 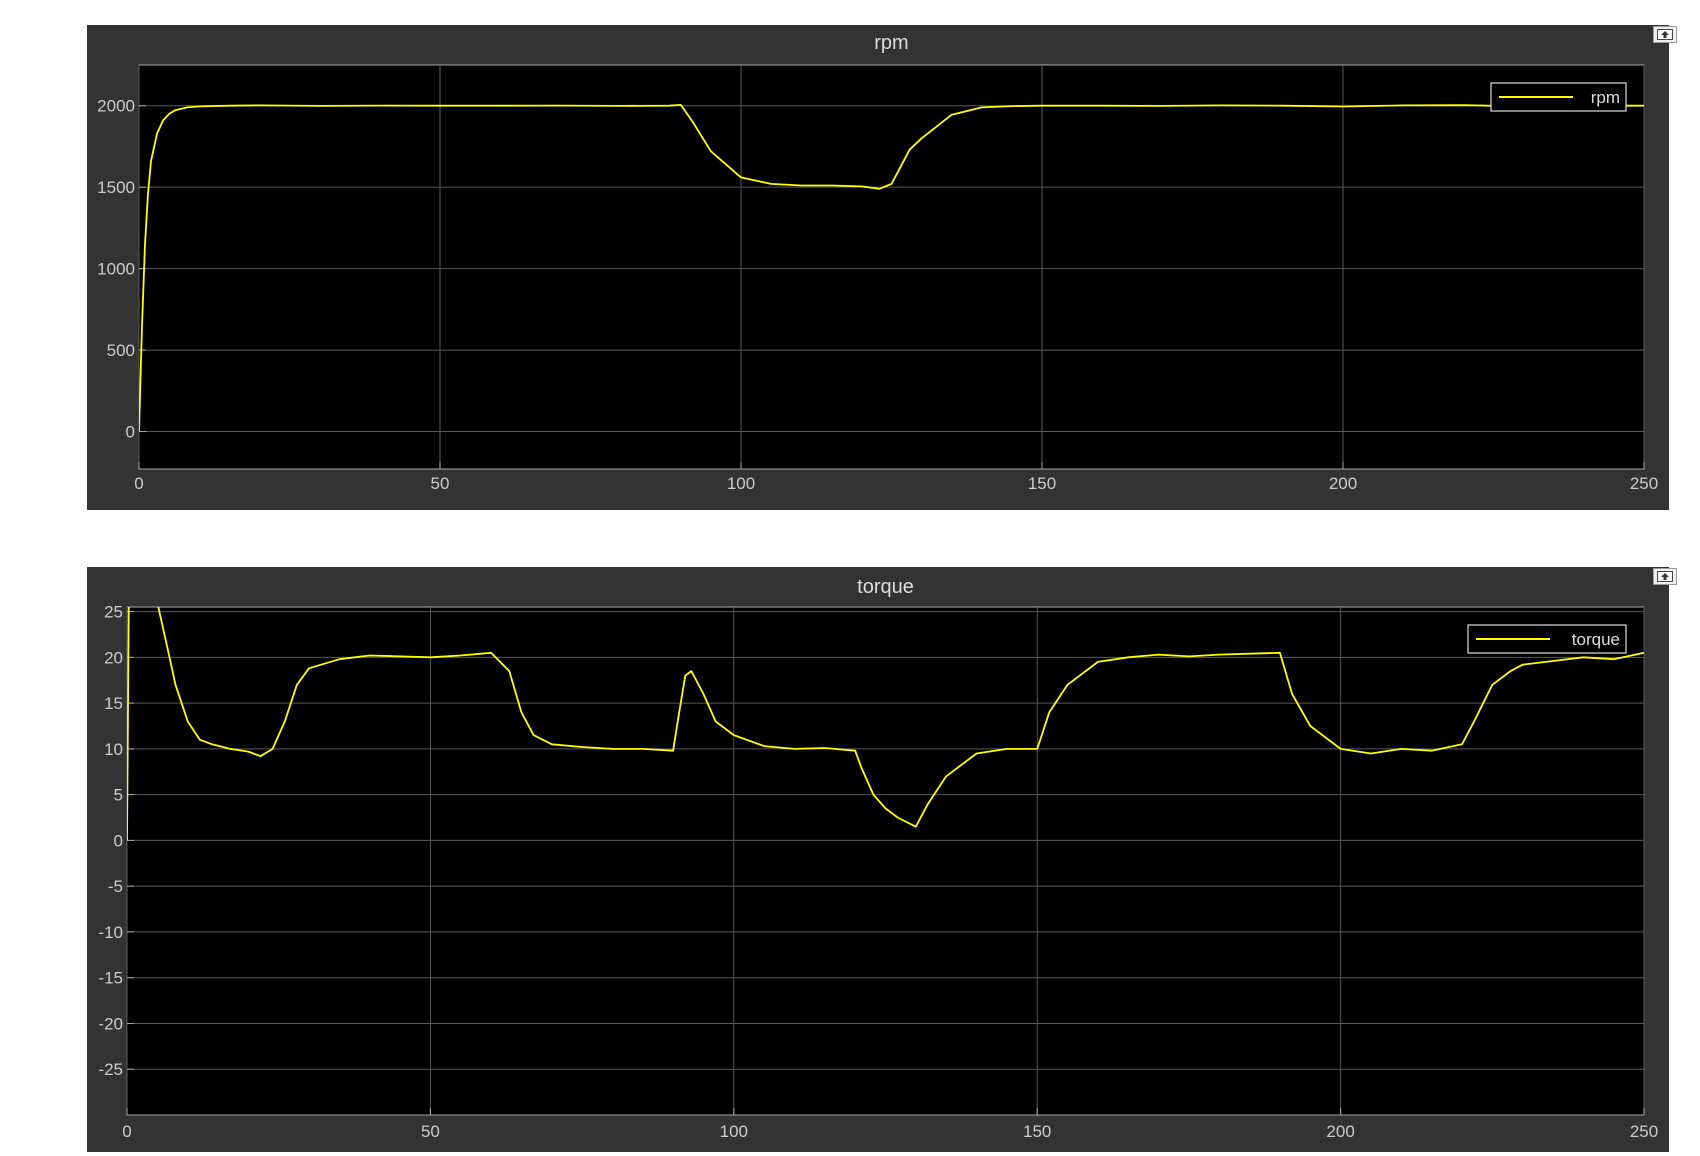 I want to click on y-tick-label: -10, so click(x=110, y=932).